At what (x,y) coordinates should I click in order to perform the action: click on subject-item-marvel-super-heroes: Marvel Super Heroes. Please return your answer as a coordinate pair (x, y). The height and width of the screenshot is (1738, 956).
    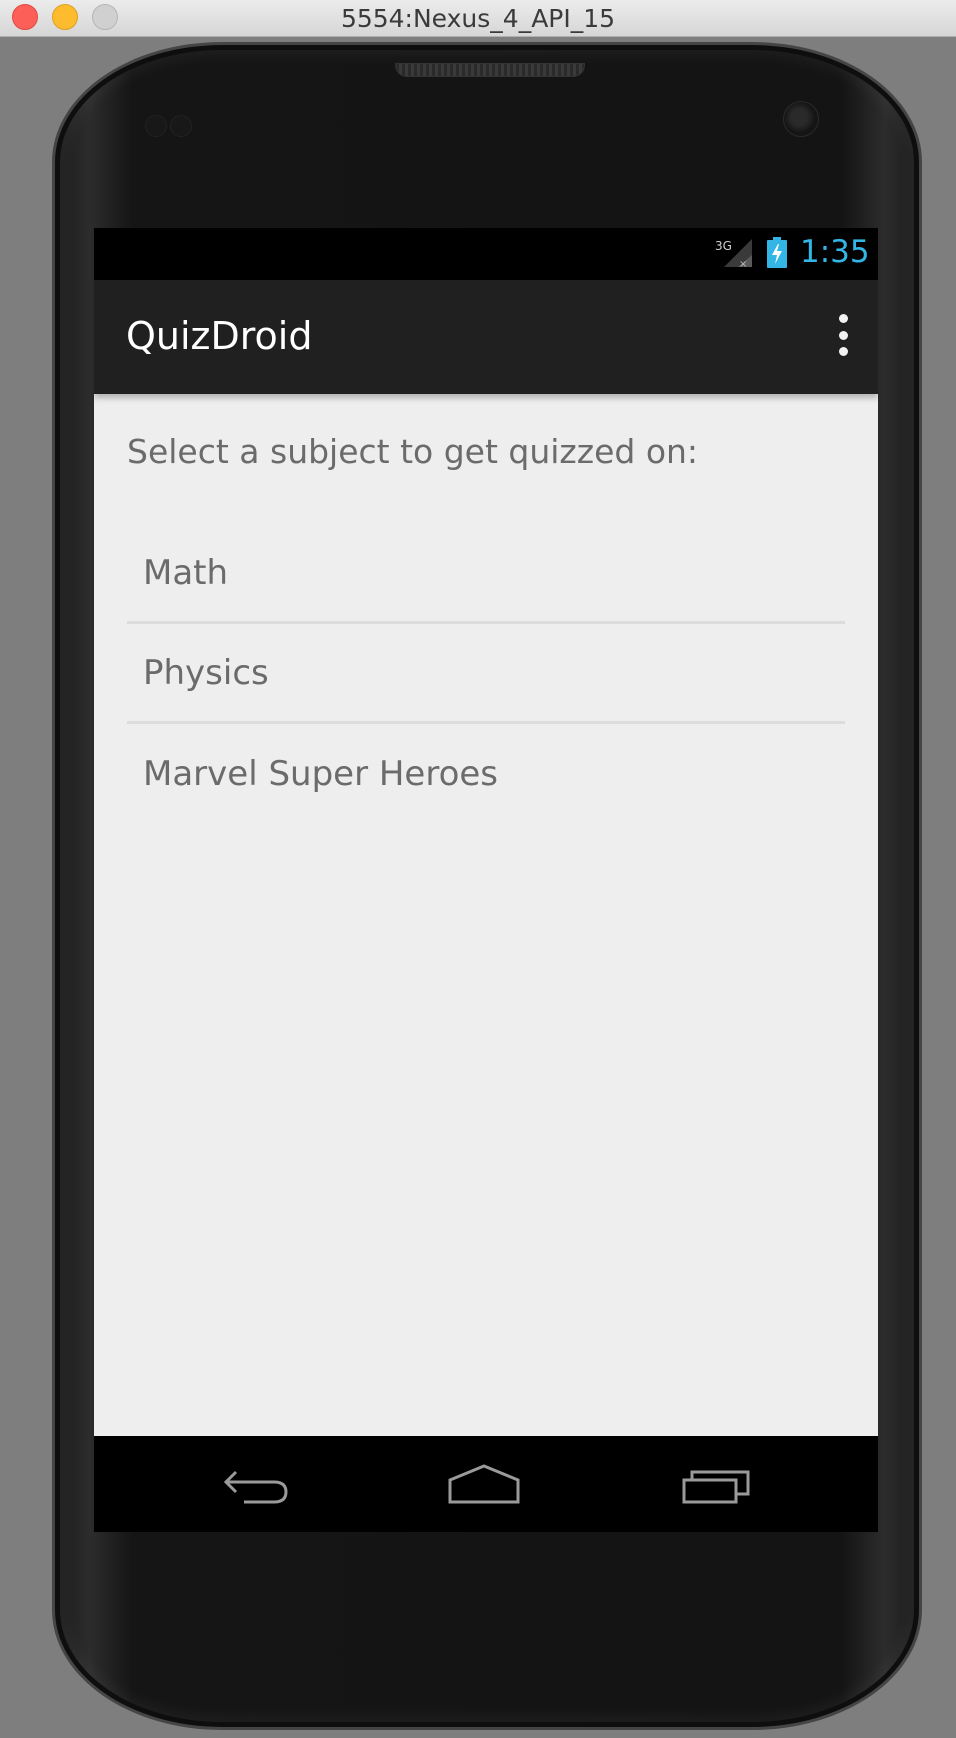
    Looking at the image, I should click on (486, 774).